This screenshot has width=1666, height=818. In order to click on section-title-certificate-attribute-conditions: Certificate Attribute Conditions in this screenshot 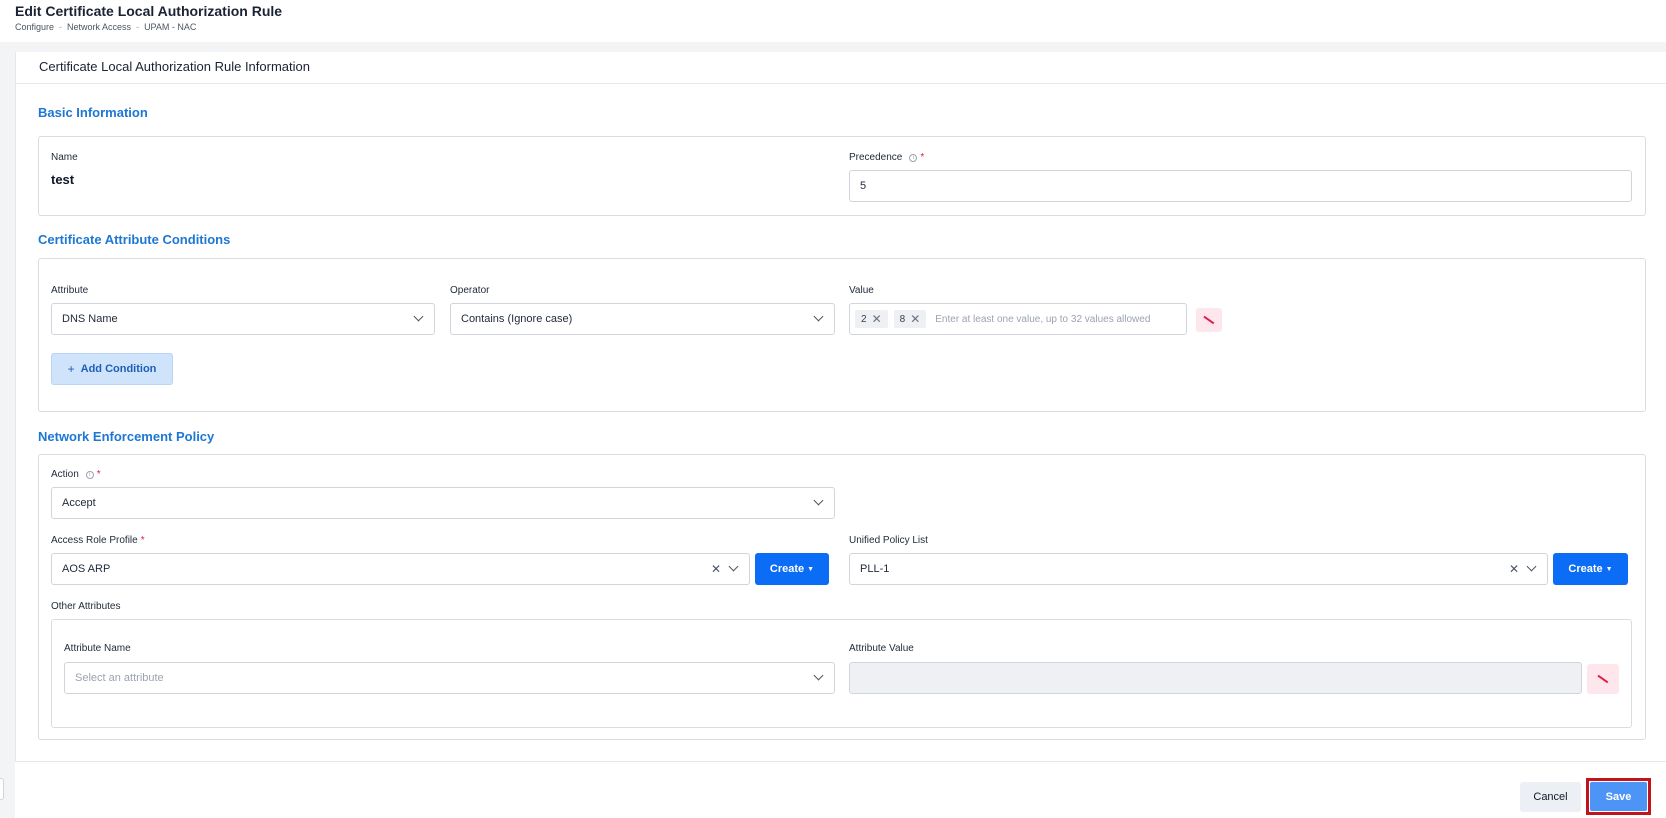, I will do `click(134, 239)`.